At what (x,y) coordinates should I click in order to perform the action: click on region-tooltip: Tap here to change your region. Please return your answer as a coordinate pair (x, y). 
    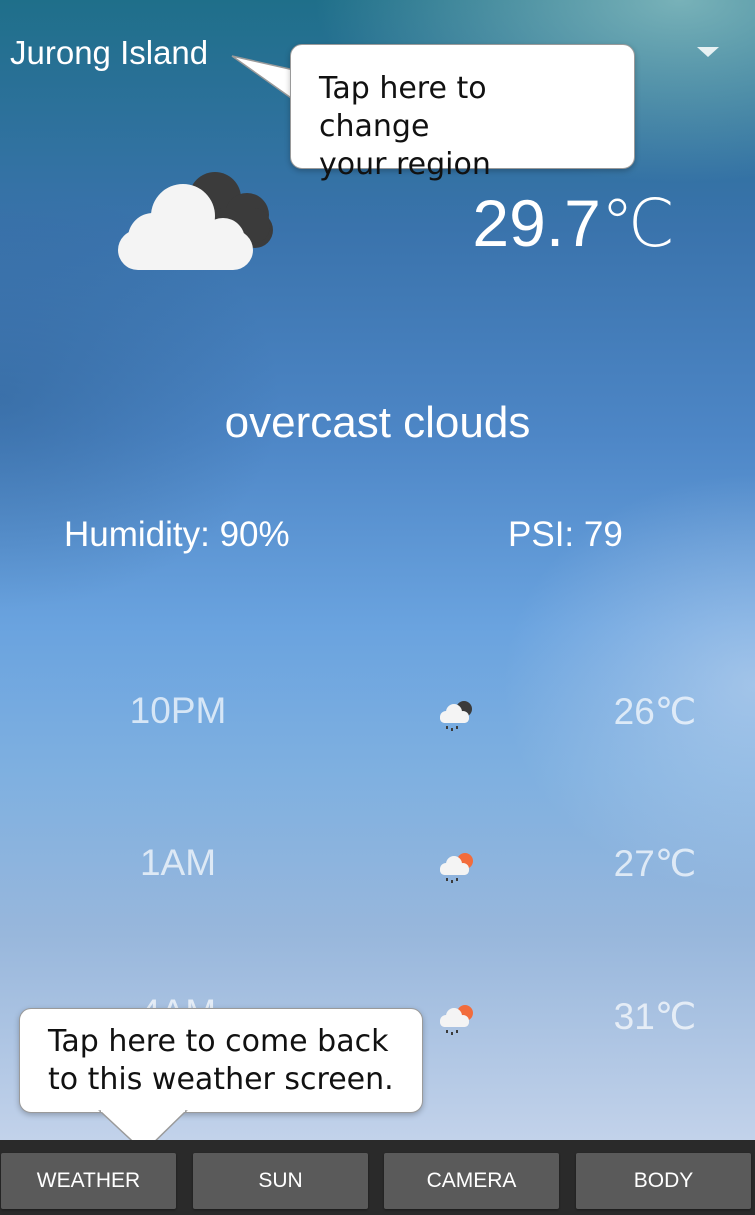
    Looking at the image, I should click on (462, 113).